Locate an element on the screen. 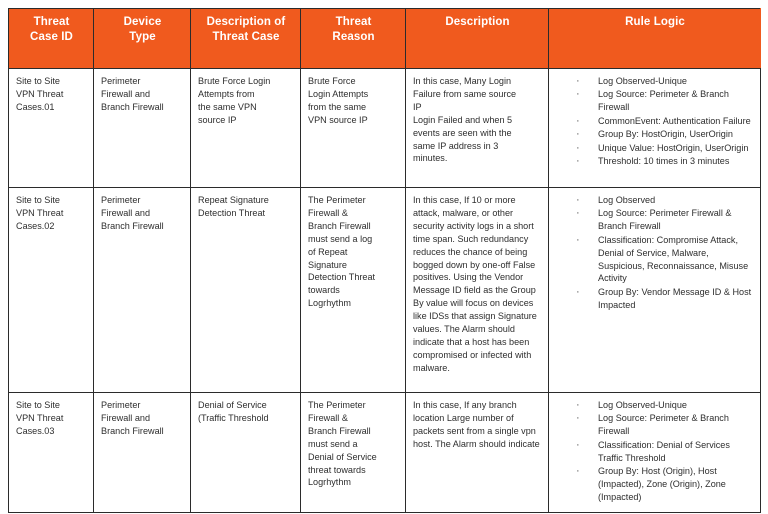 The width and height of the screenshot is (768, 514). rule-logic-item: CommonEvent: Authentication Failure is located at coordinates (665, 121).